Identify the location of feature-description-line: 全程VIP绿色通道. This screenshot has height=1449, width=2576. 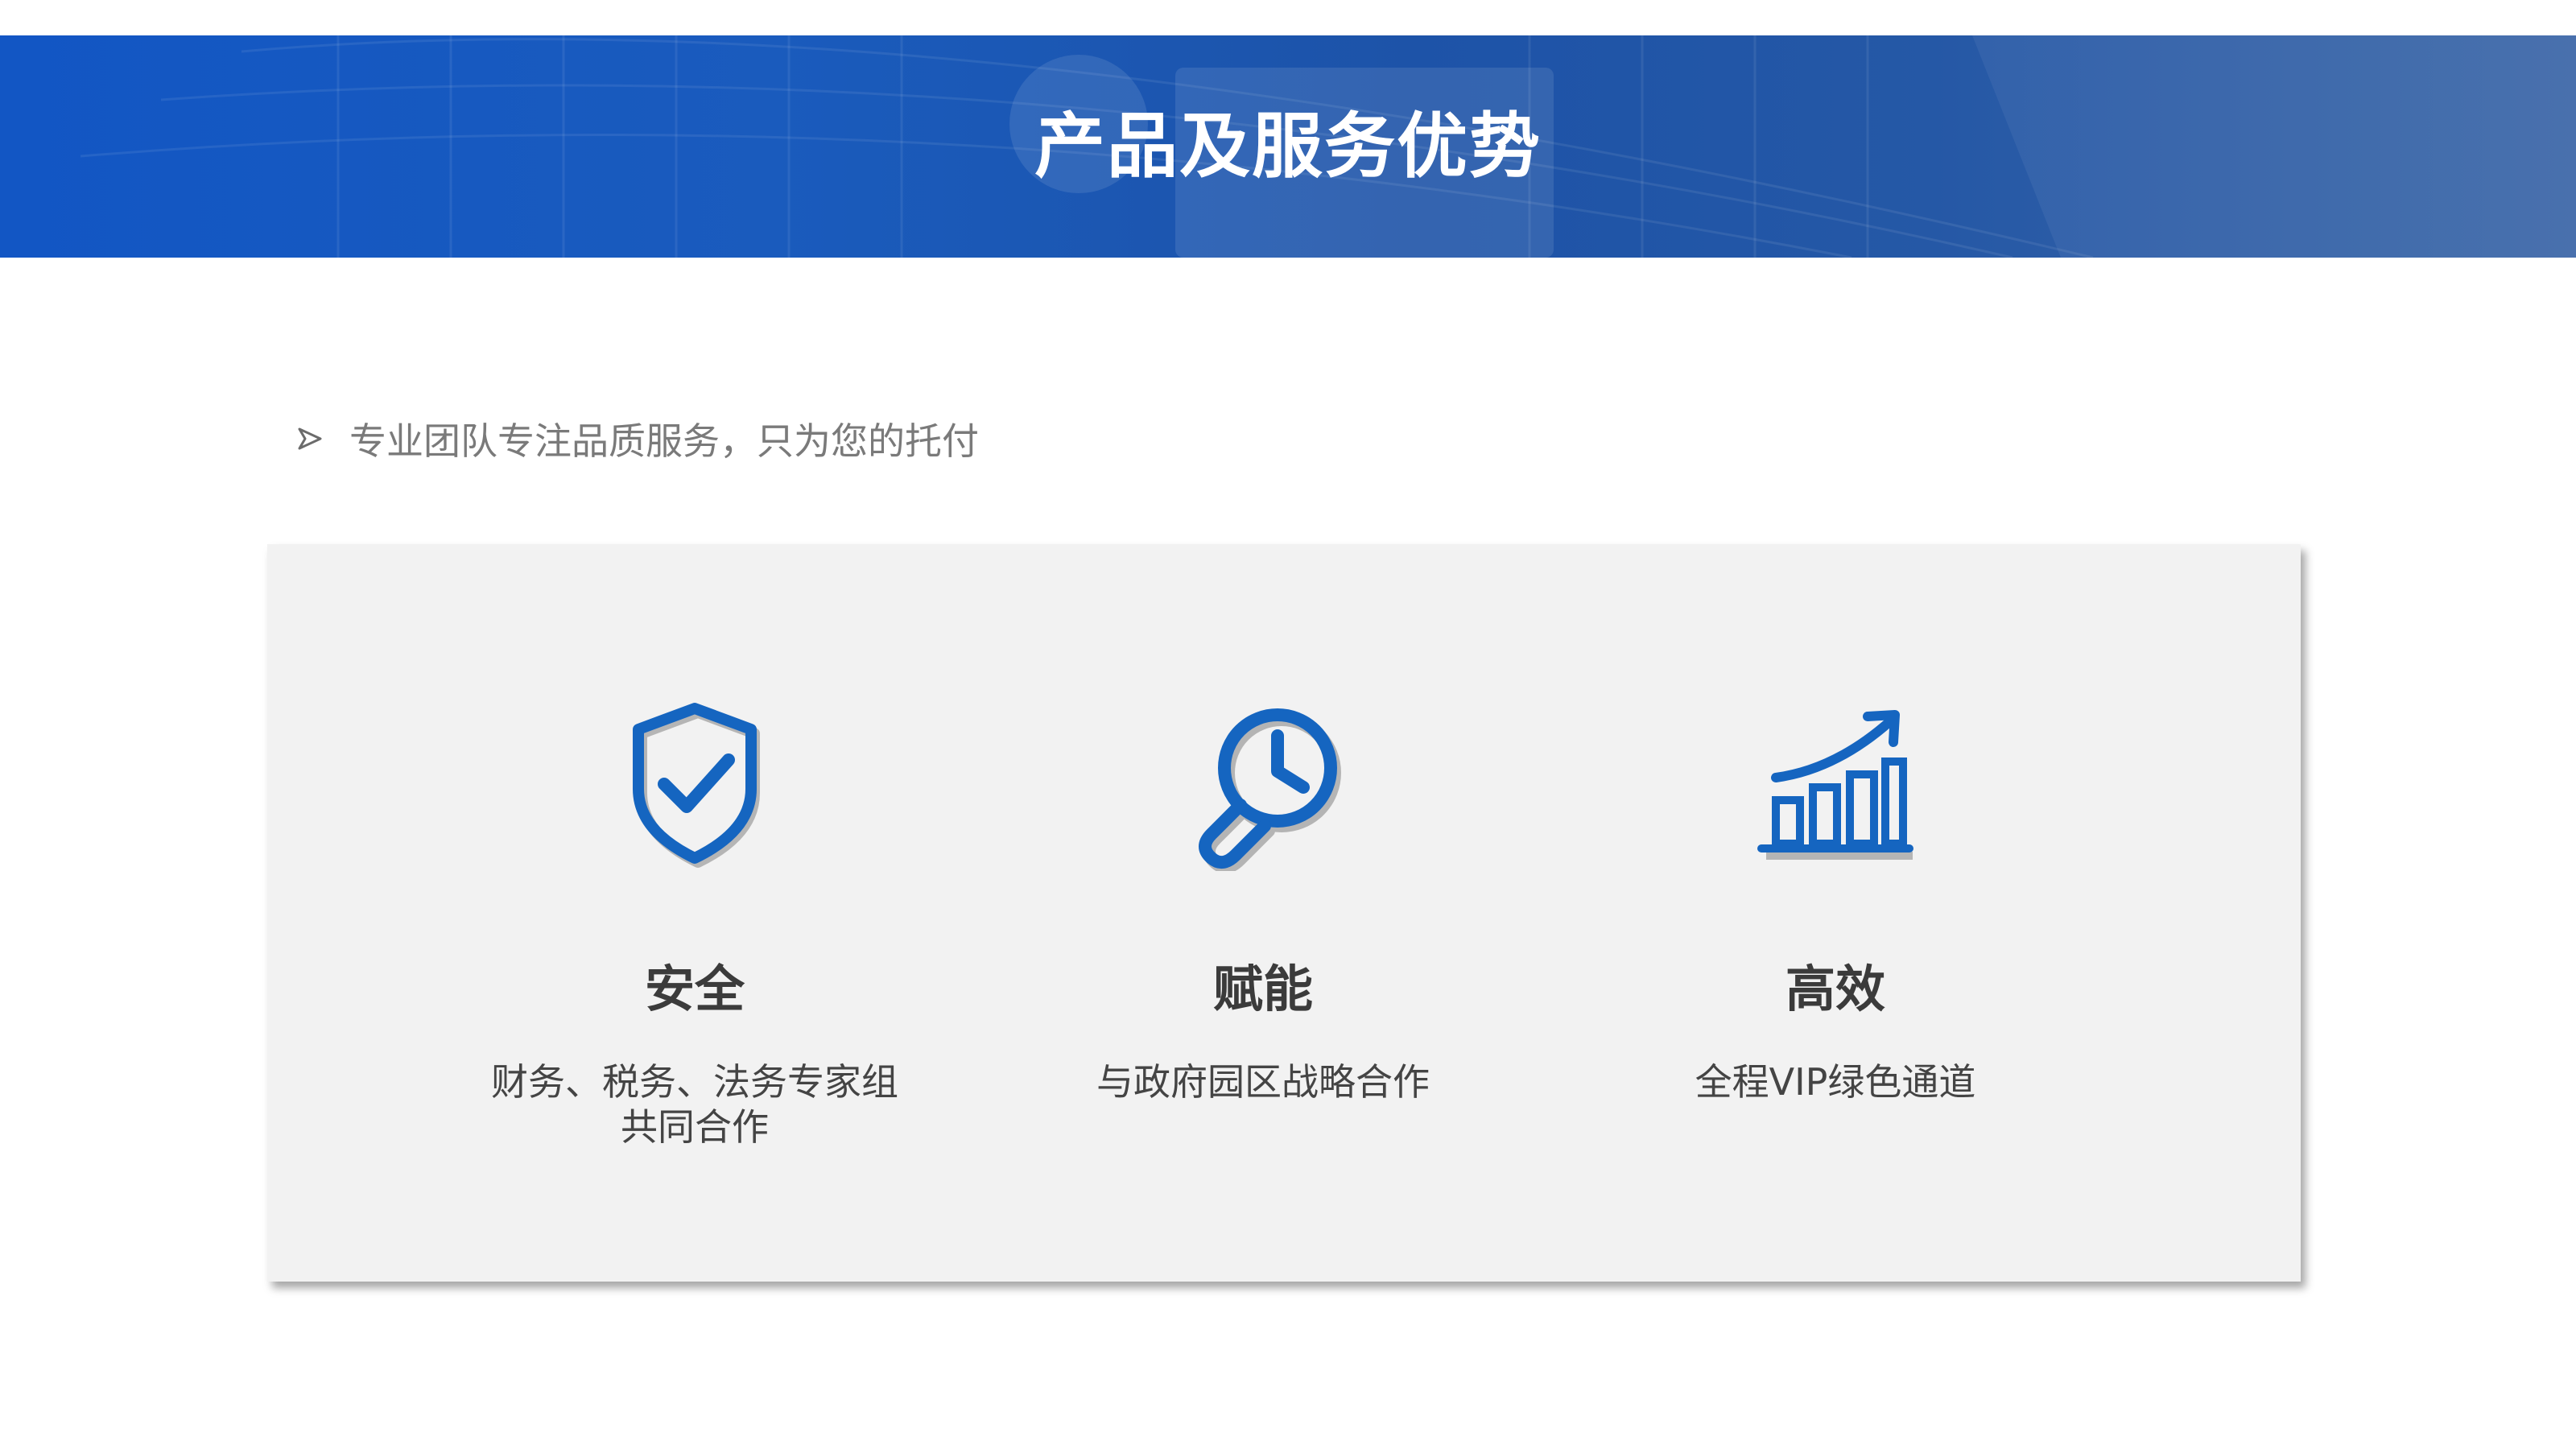
(1835, 1082).